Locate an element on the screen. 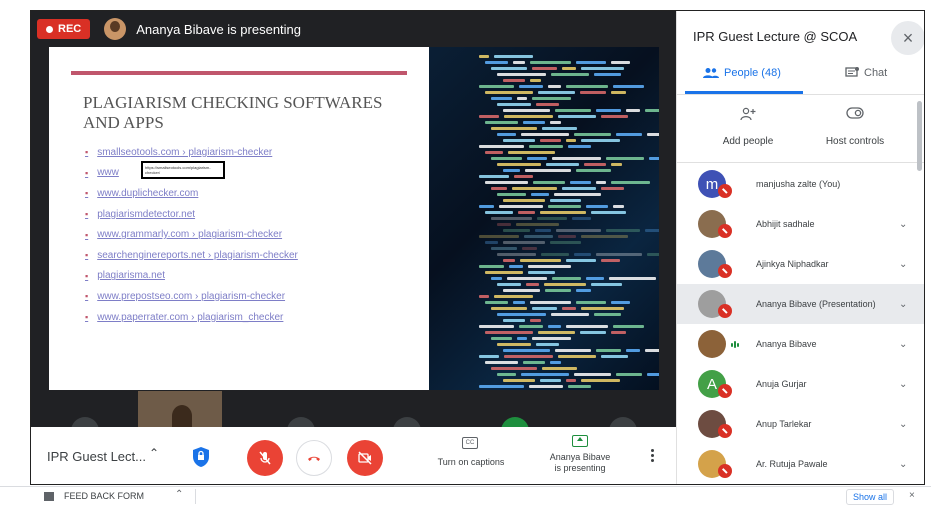 The image size is (931, 505). participant-row: Abhijit sadhale ⌄ is located at coordinates (800, 224).